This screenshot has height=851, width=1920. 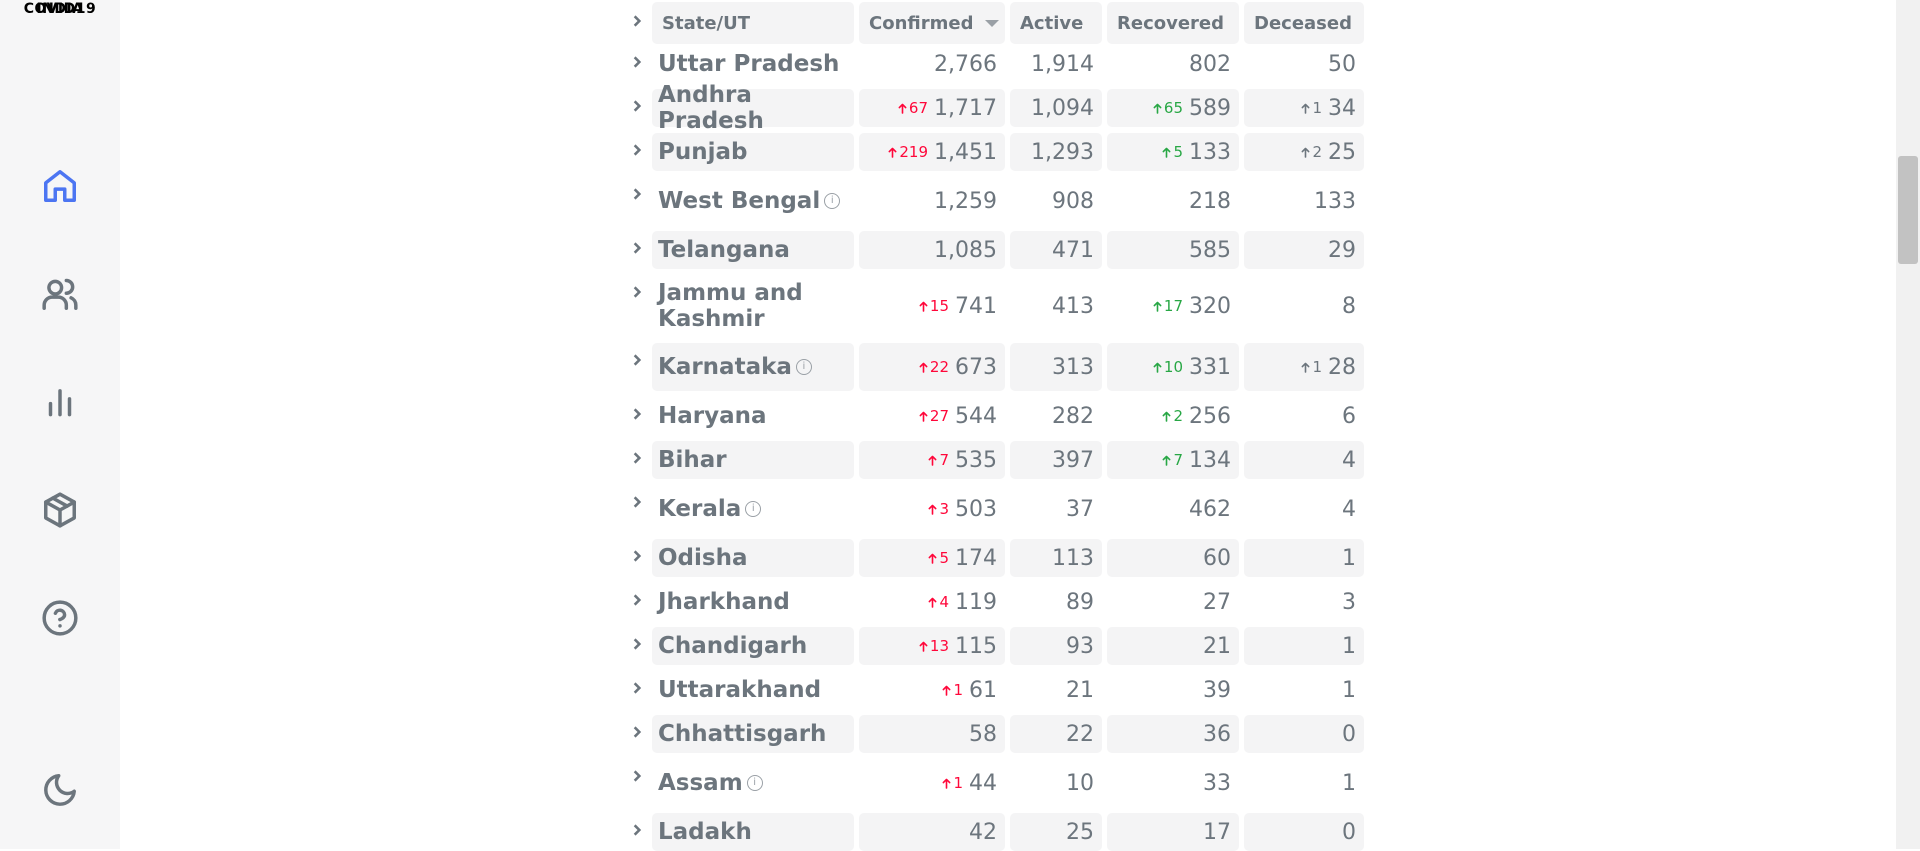 I want to click on state-name-cell: Uttar Pradesh, so click(x=753, y=64).